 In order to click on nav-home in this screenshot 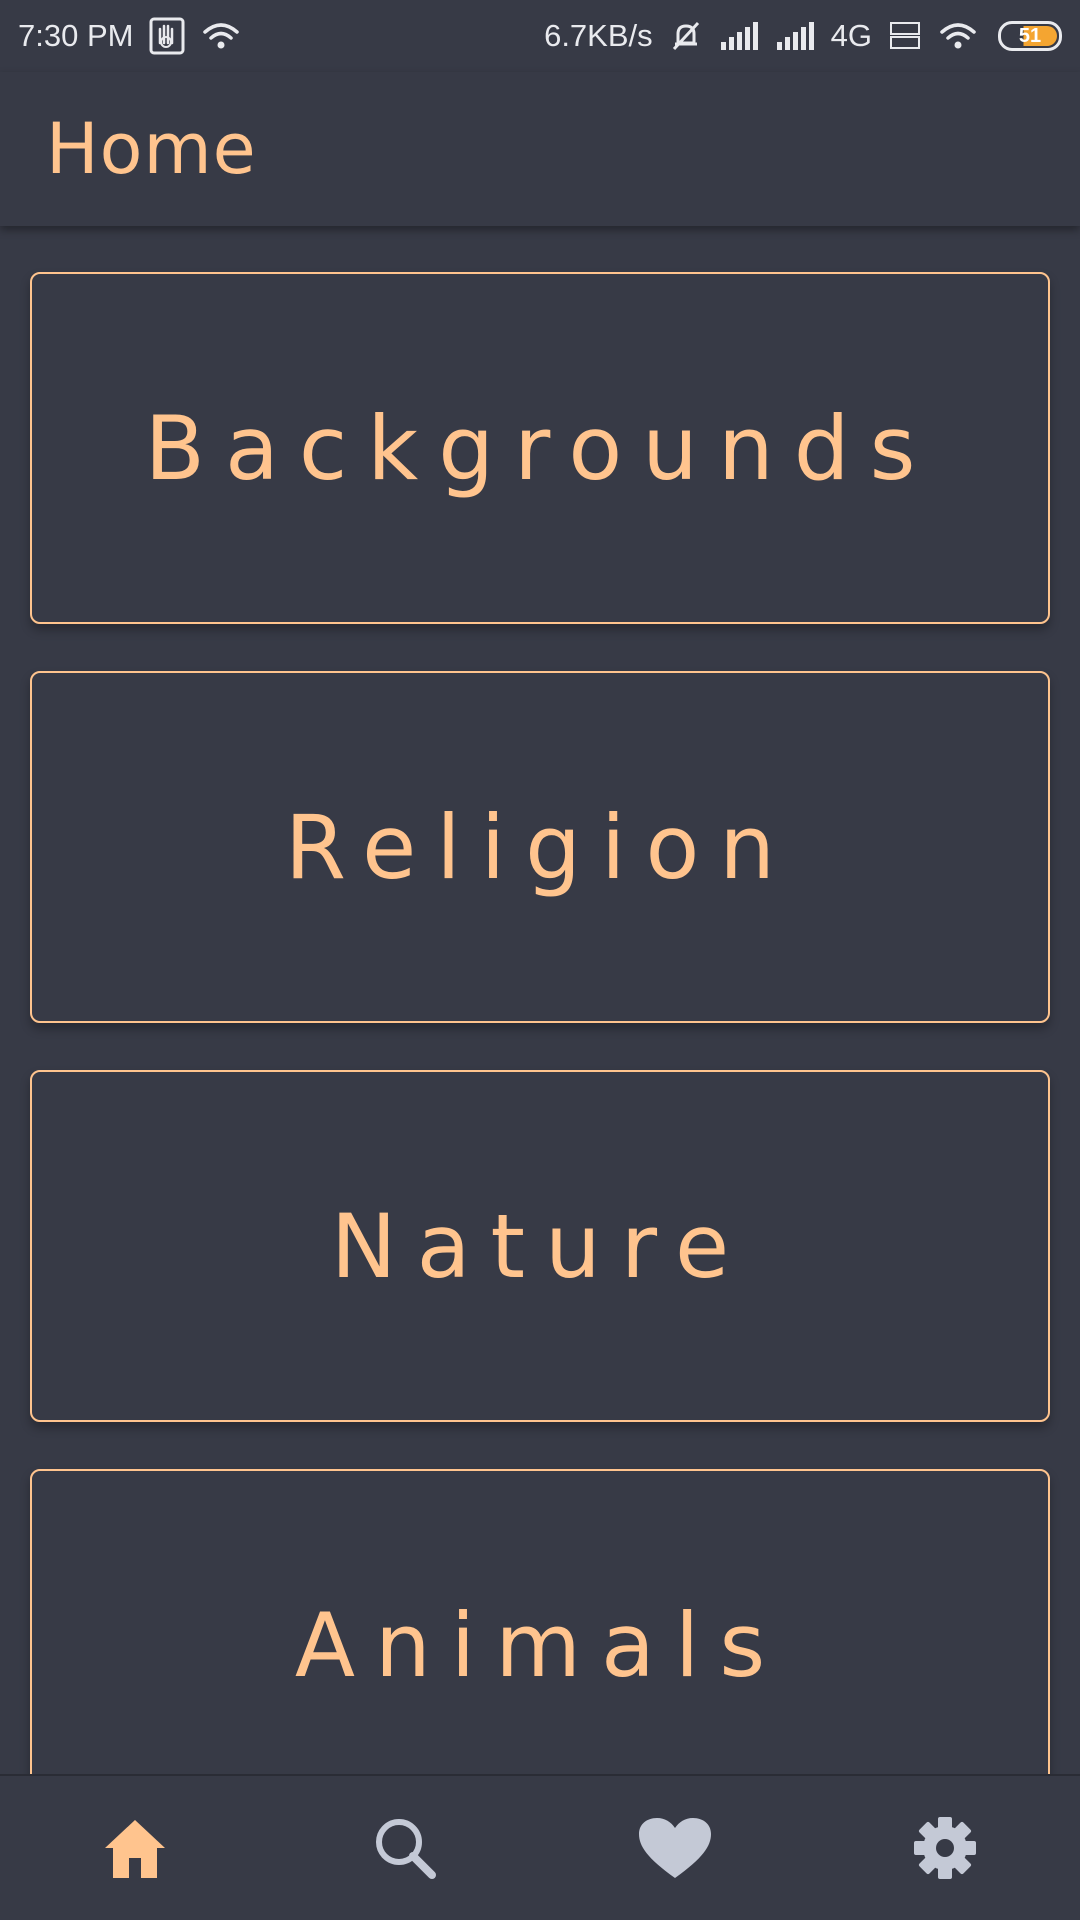, I will do `click(135, 1848)`.